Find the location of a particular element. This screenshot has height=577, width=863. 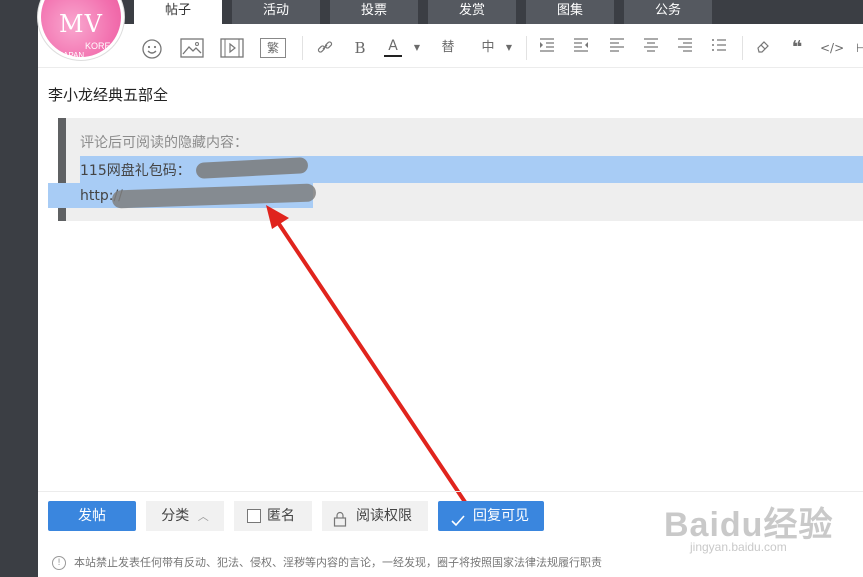

traditional-chinese-button: 繁 is located at coordinates (273, 48).